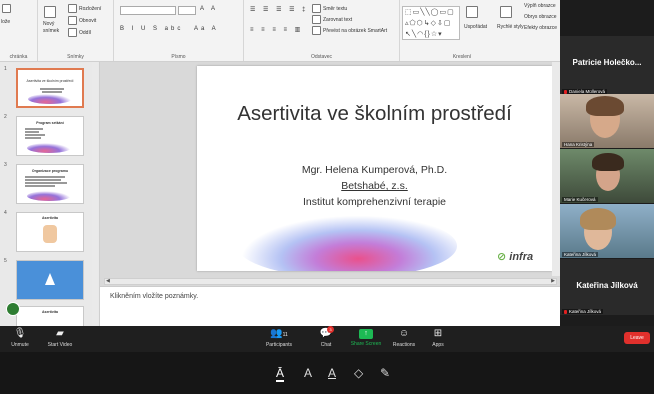  Describe the element at coordinates (18, 57) in the screenshot. I see `clipboard-group-label: chránka` at that location.